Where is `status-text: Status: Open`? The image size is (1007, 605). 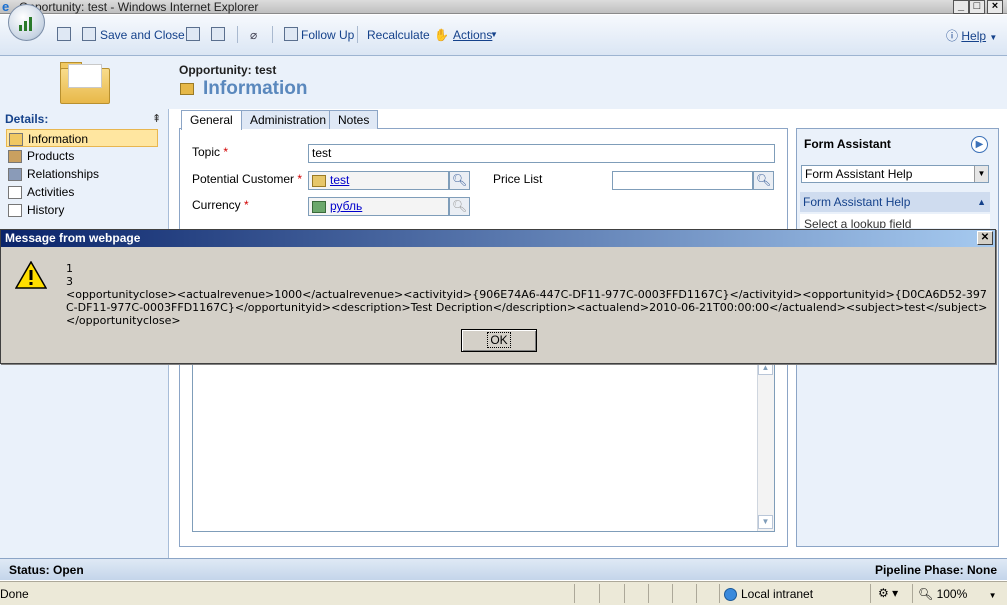 status-text: Status: Open is located at coordinates (46, 570).